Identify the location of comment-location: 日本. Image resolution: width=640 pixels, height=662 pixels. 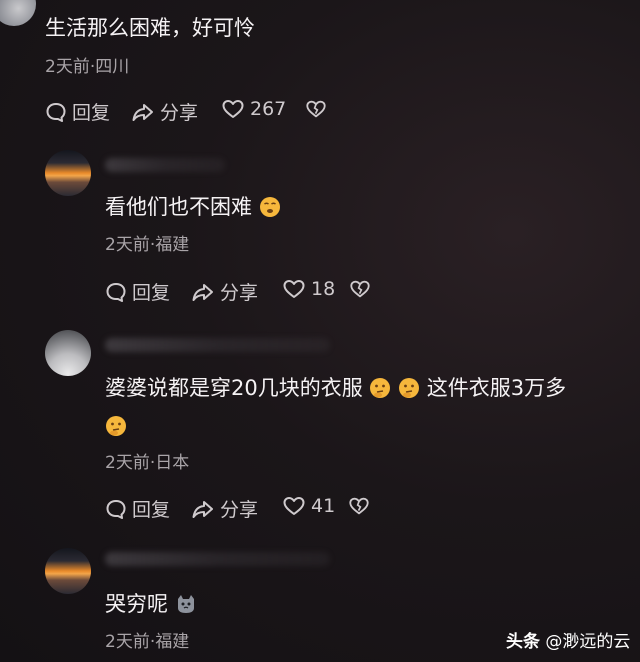
(172, 463).